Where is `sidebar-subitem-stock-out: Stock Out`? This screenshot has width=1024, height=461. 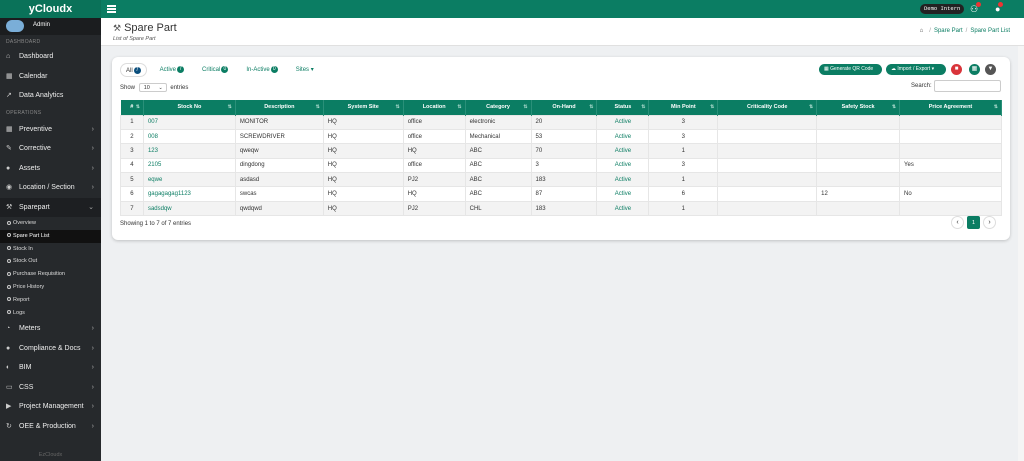 sidebar-subitem-stock-out: Stock Out is located at coordinates (50, 261).